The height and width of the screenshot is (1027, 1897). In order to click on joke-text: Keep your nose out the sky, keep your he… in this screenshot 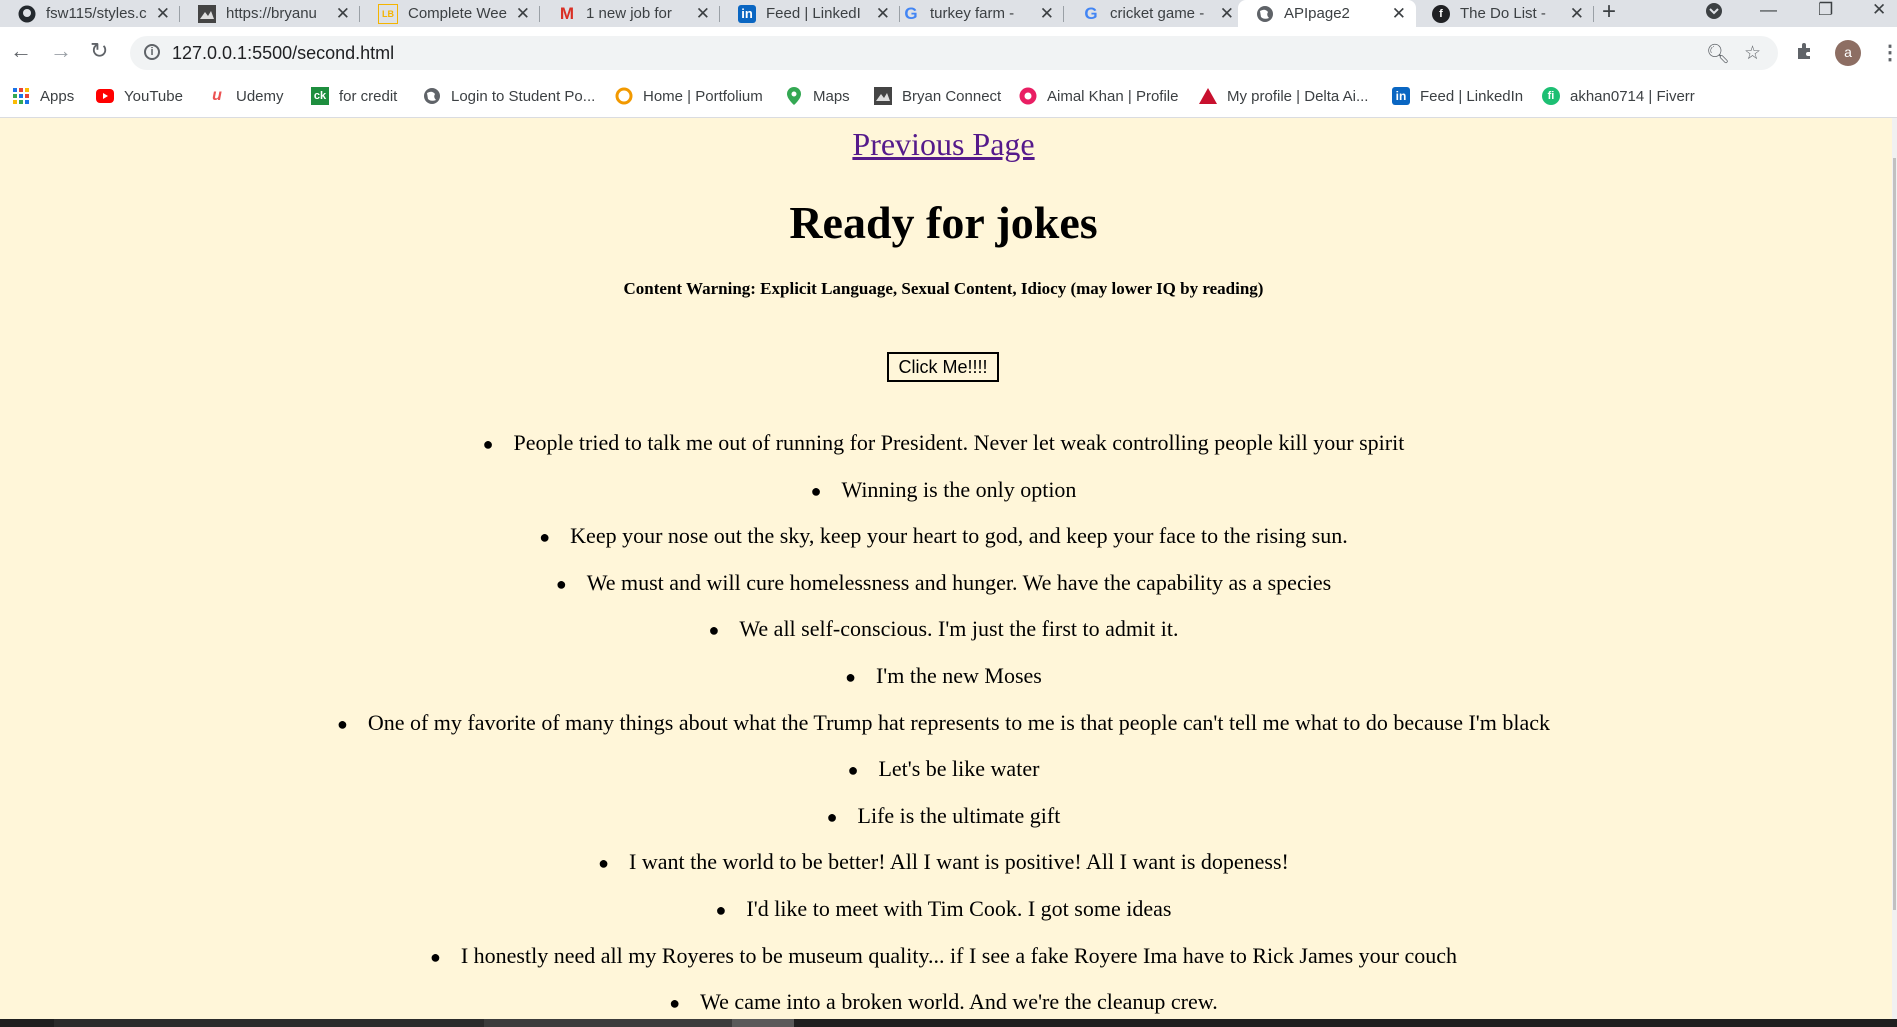, I will do `click(959, 536)`.